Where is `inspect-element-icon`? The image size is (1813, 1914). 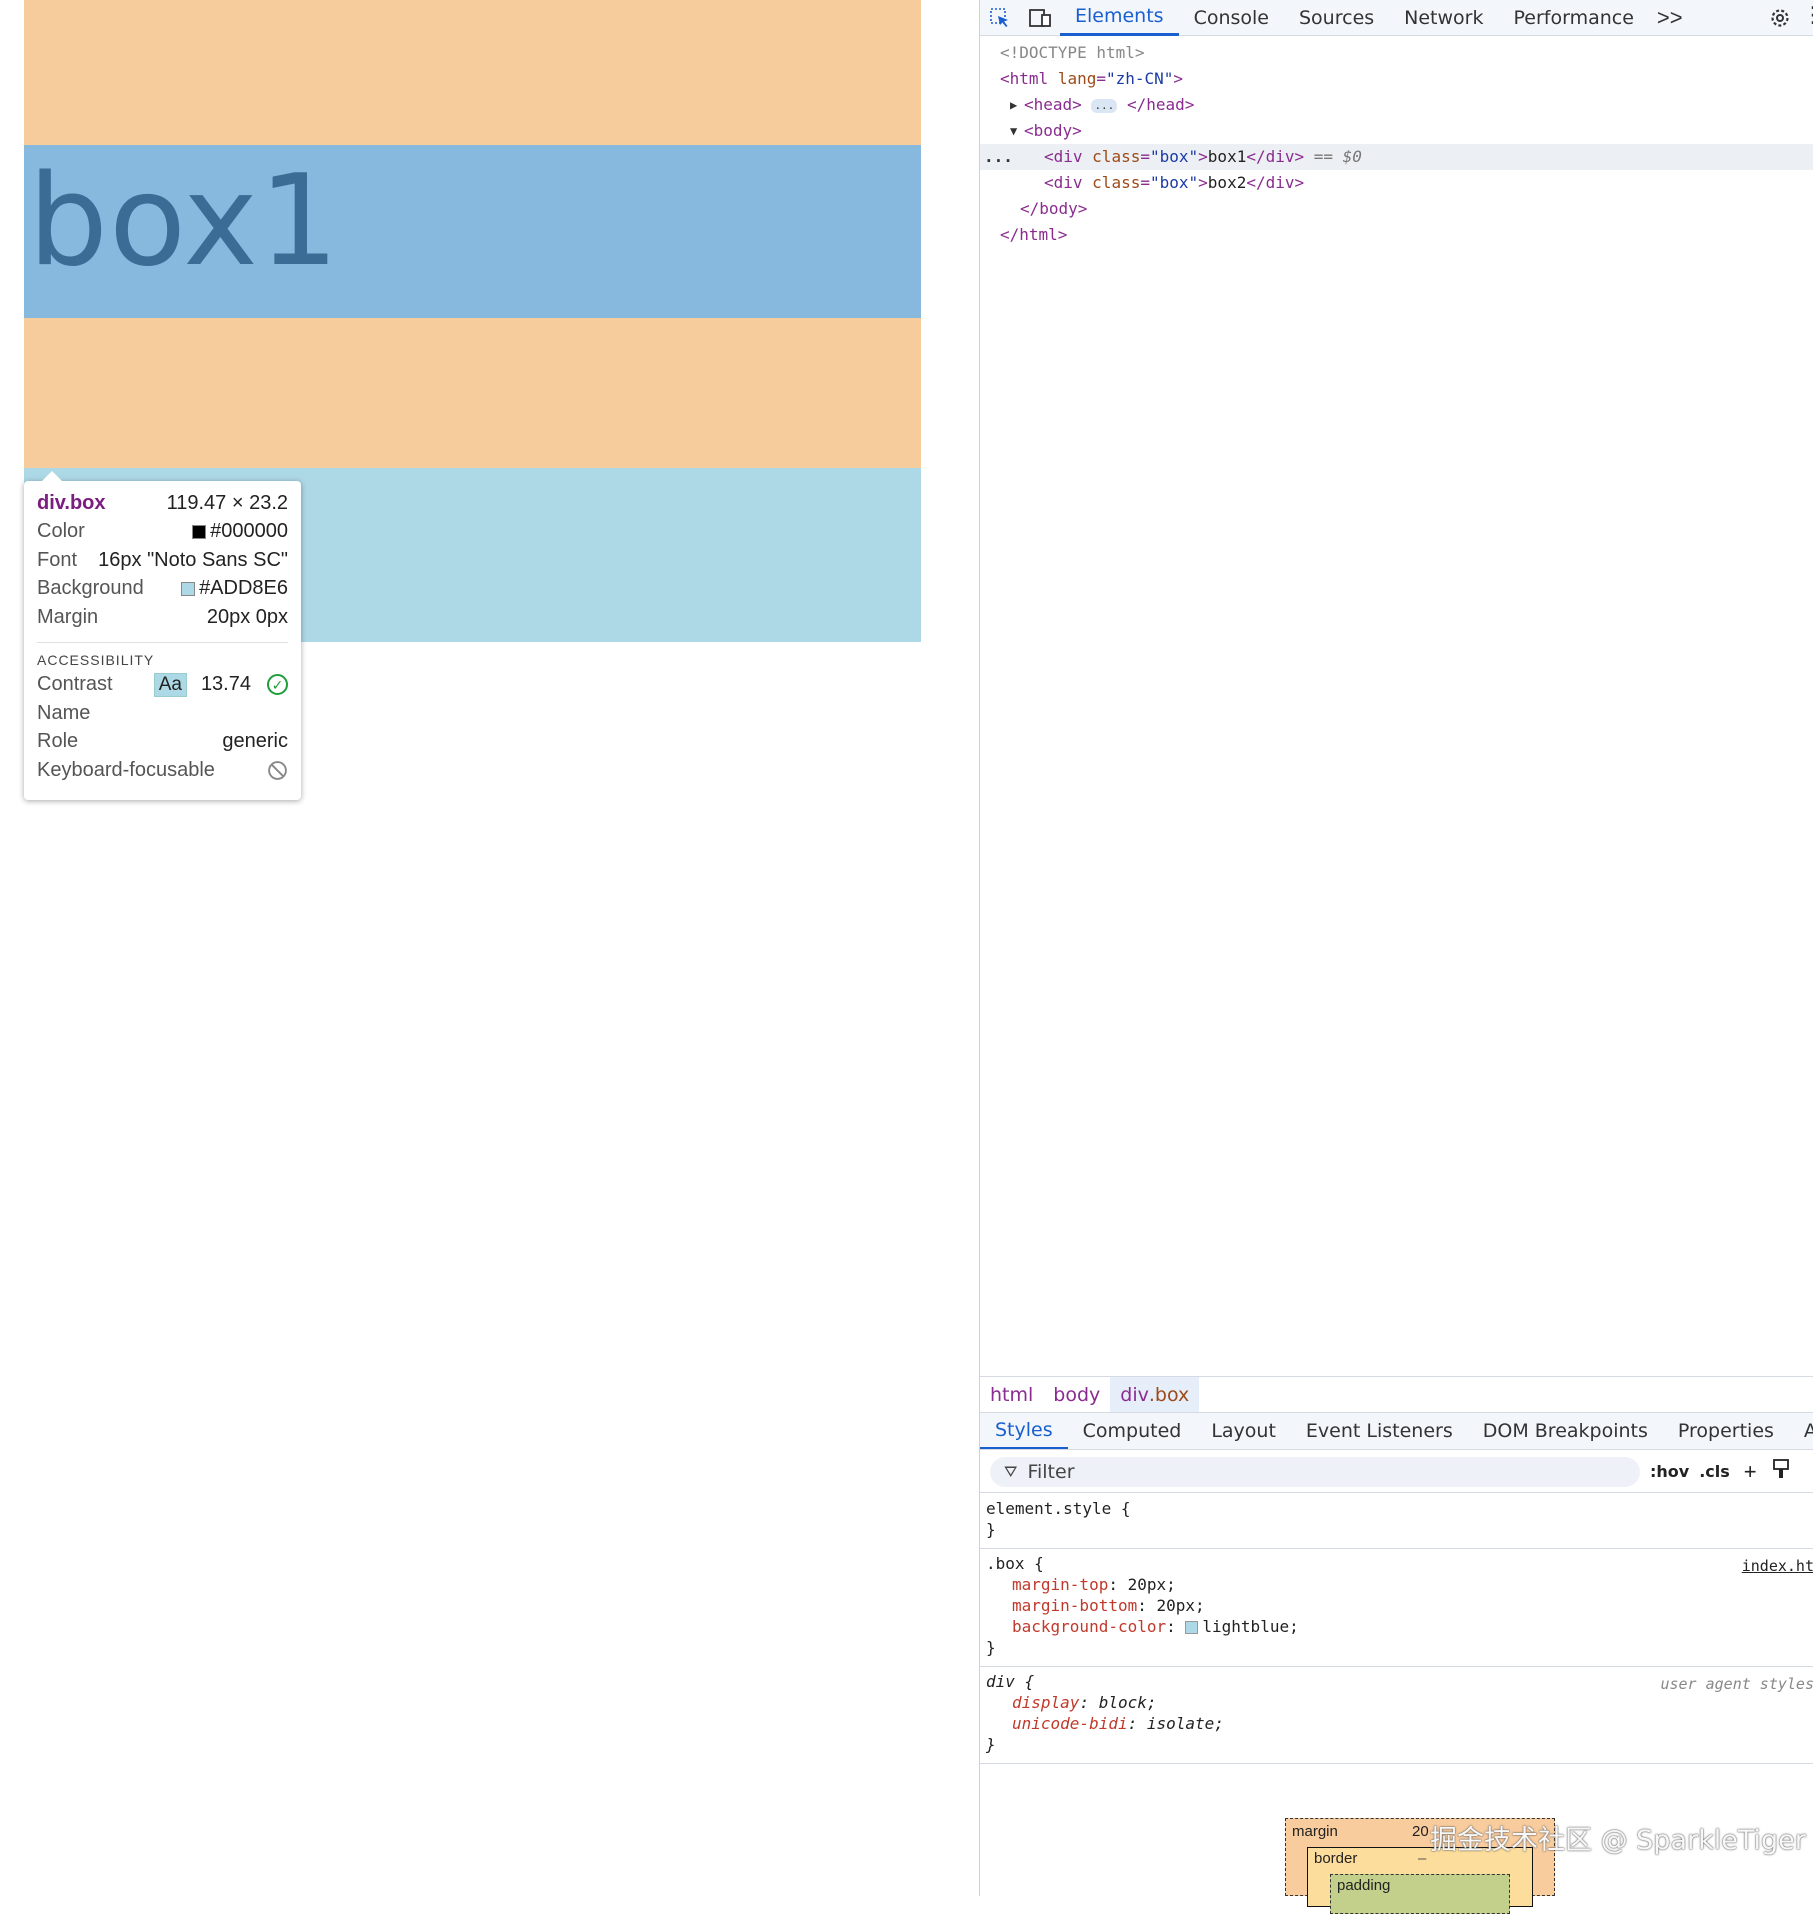
inspect-element-icon is located at coordinates (1000, 18).